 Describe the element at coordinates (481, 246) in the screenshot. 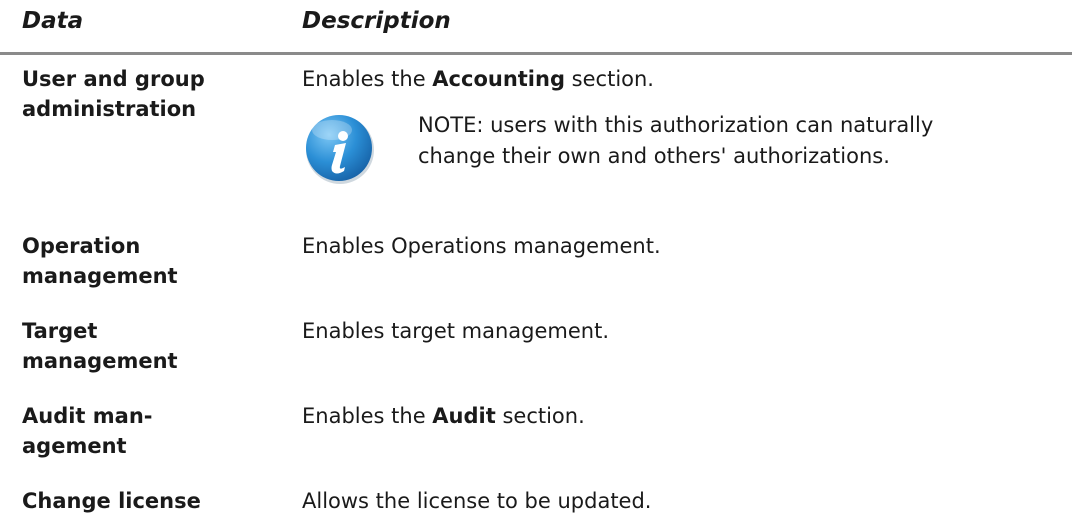

I see `row-description: Enables Operations management.` at that location.